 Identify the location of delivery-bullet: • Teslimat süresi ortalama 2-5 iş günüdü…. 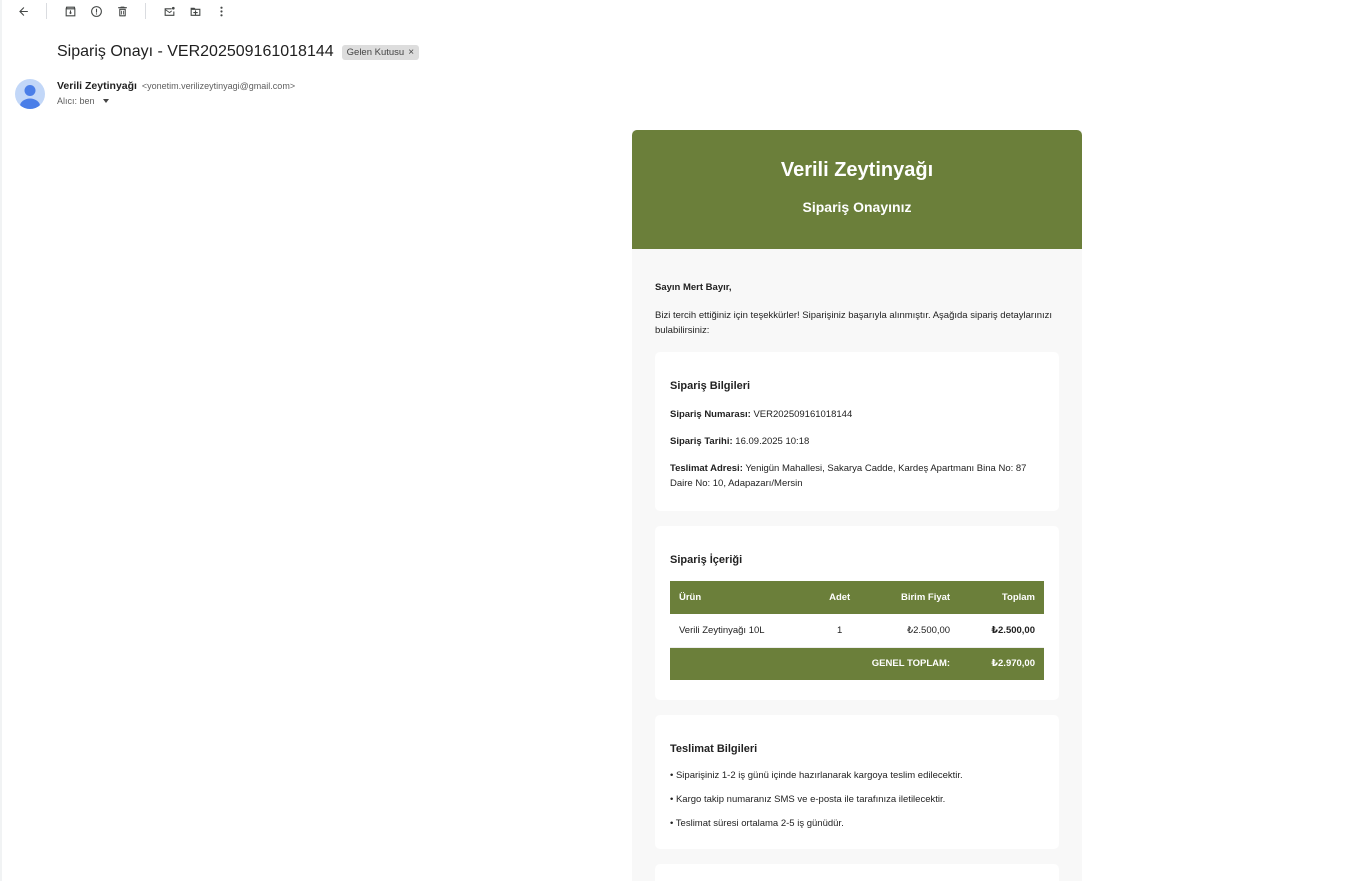
(757, 823).